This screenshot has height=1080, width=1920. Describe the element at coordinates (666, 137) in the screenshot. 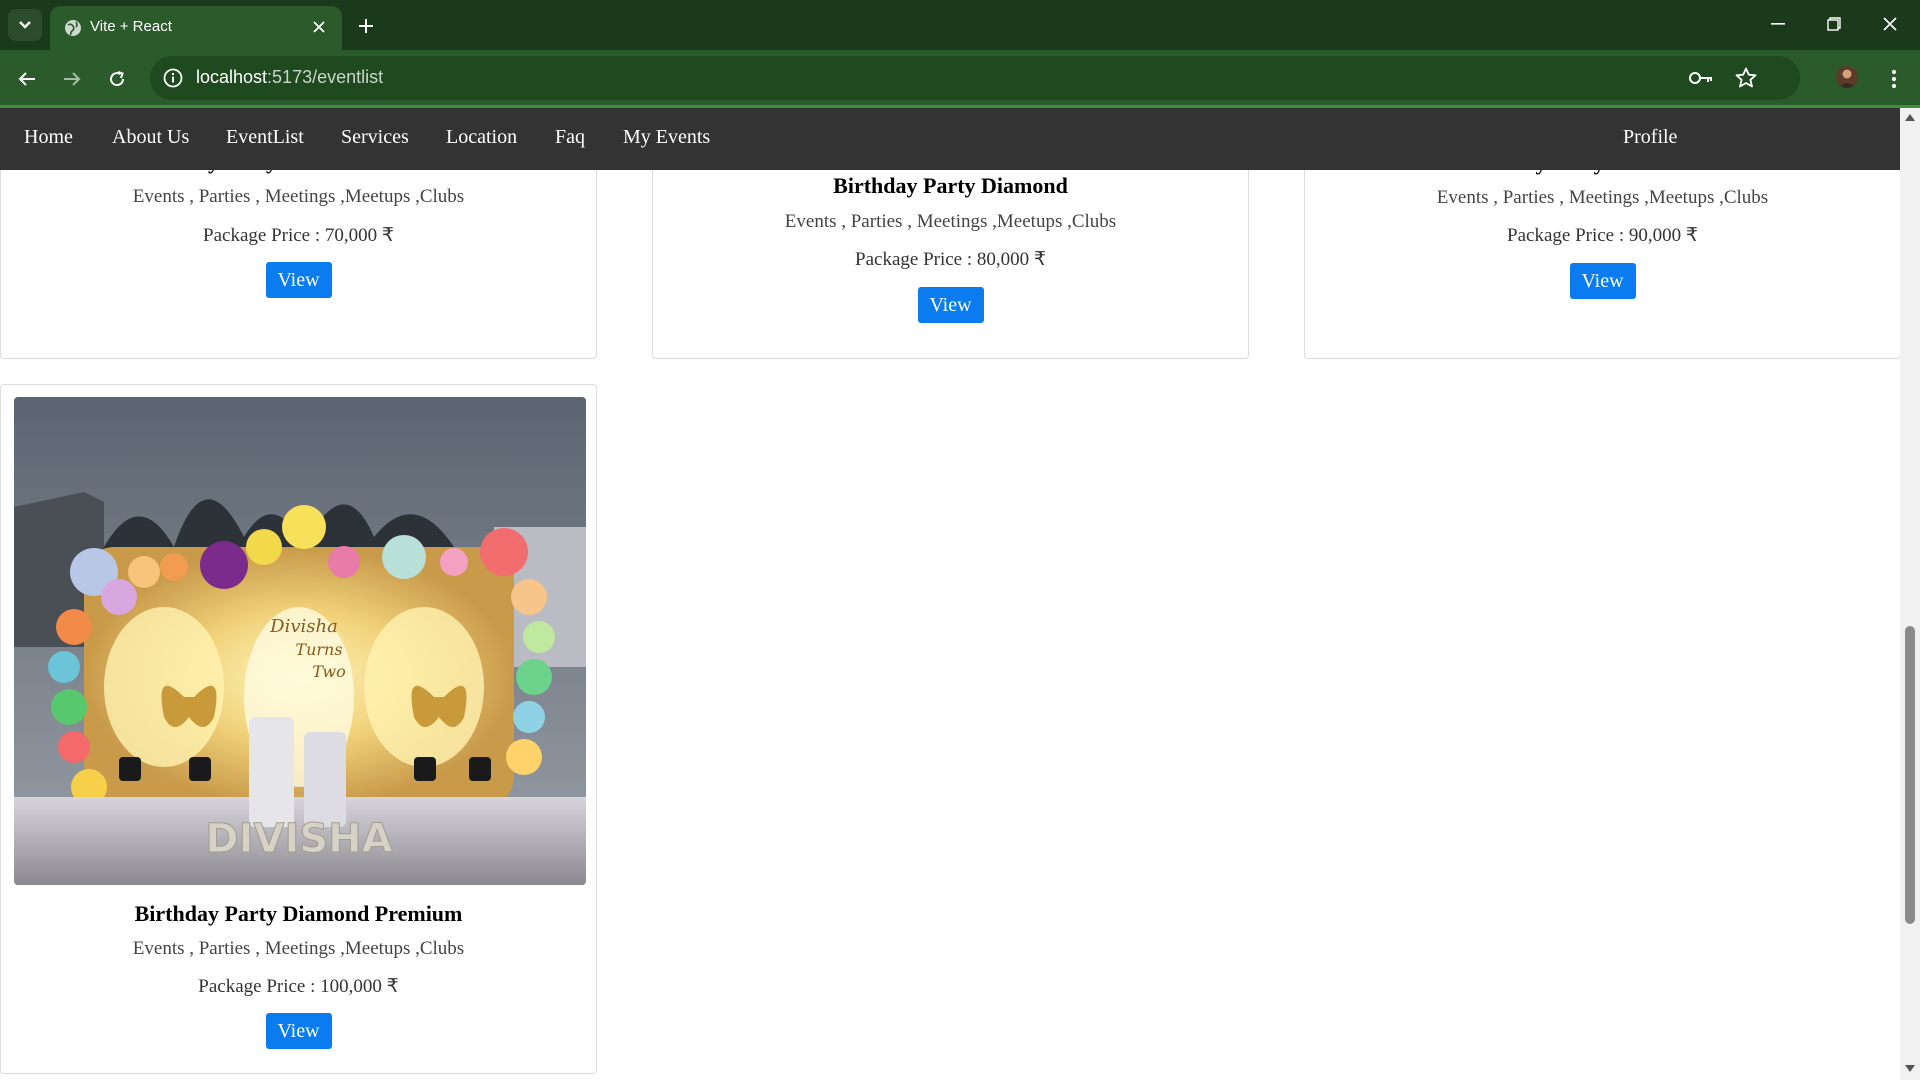

I see `nav-my-events: My Events` at that location.